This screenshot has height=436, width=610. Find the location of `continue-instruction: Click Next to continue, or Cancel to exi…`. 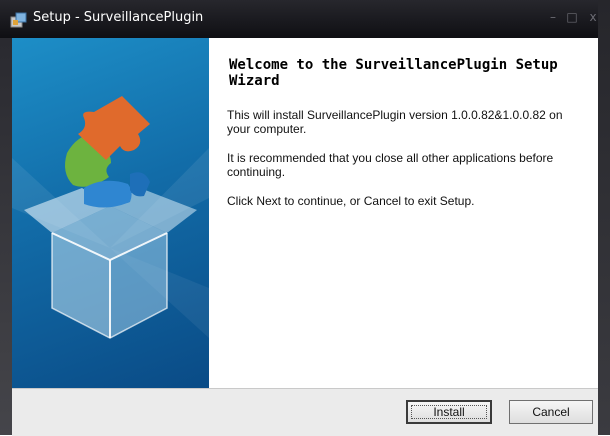

continue-instruction: Click Next to continue, or Cancel to exi… is located at coordinates (351, 201).